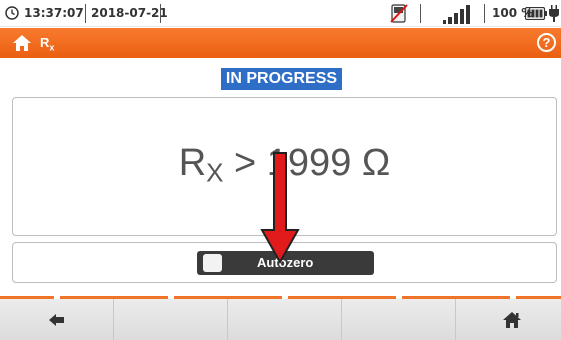 The image size is (561, 340). What do you see at coordinates (212, 263) in the screenshot?
I see `autozero-checkbox` at bounding box center [212, 263].